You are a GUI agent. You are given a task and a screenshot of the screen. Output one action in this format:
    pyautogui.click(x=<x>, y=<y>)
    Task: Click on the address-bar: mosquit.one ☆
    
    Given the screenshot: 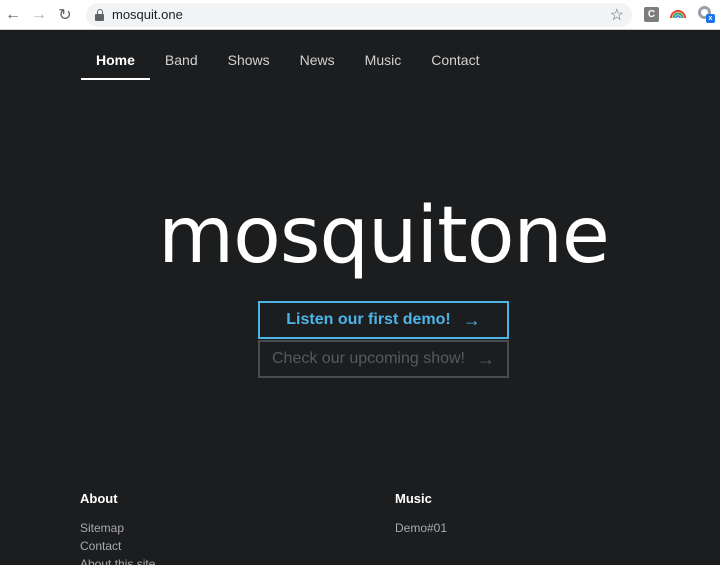 What is the action you would take?
    pyautogui.click(x=359, y=15)
    